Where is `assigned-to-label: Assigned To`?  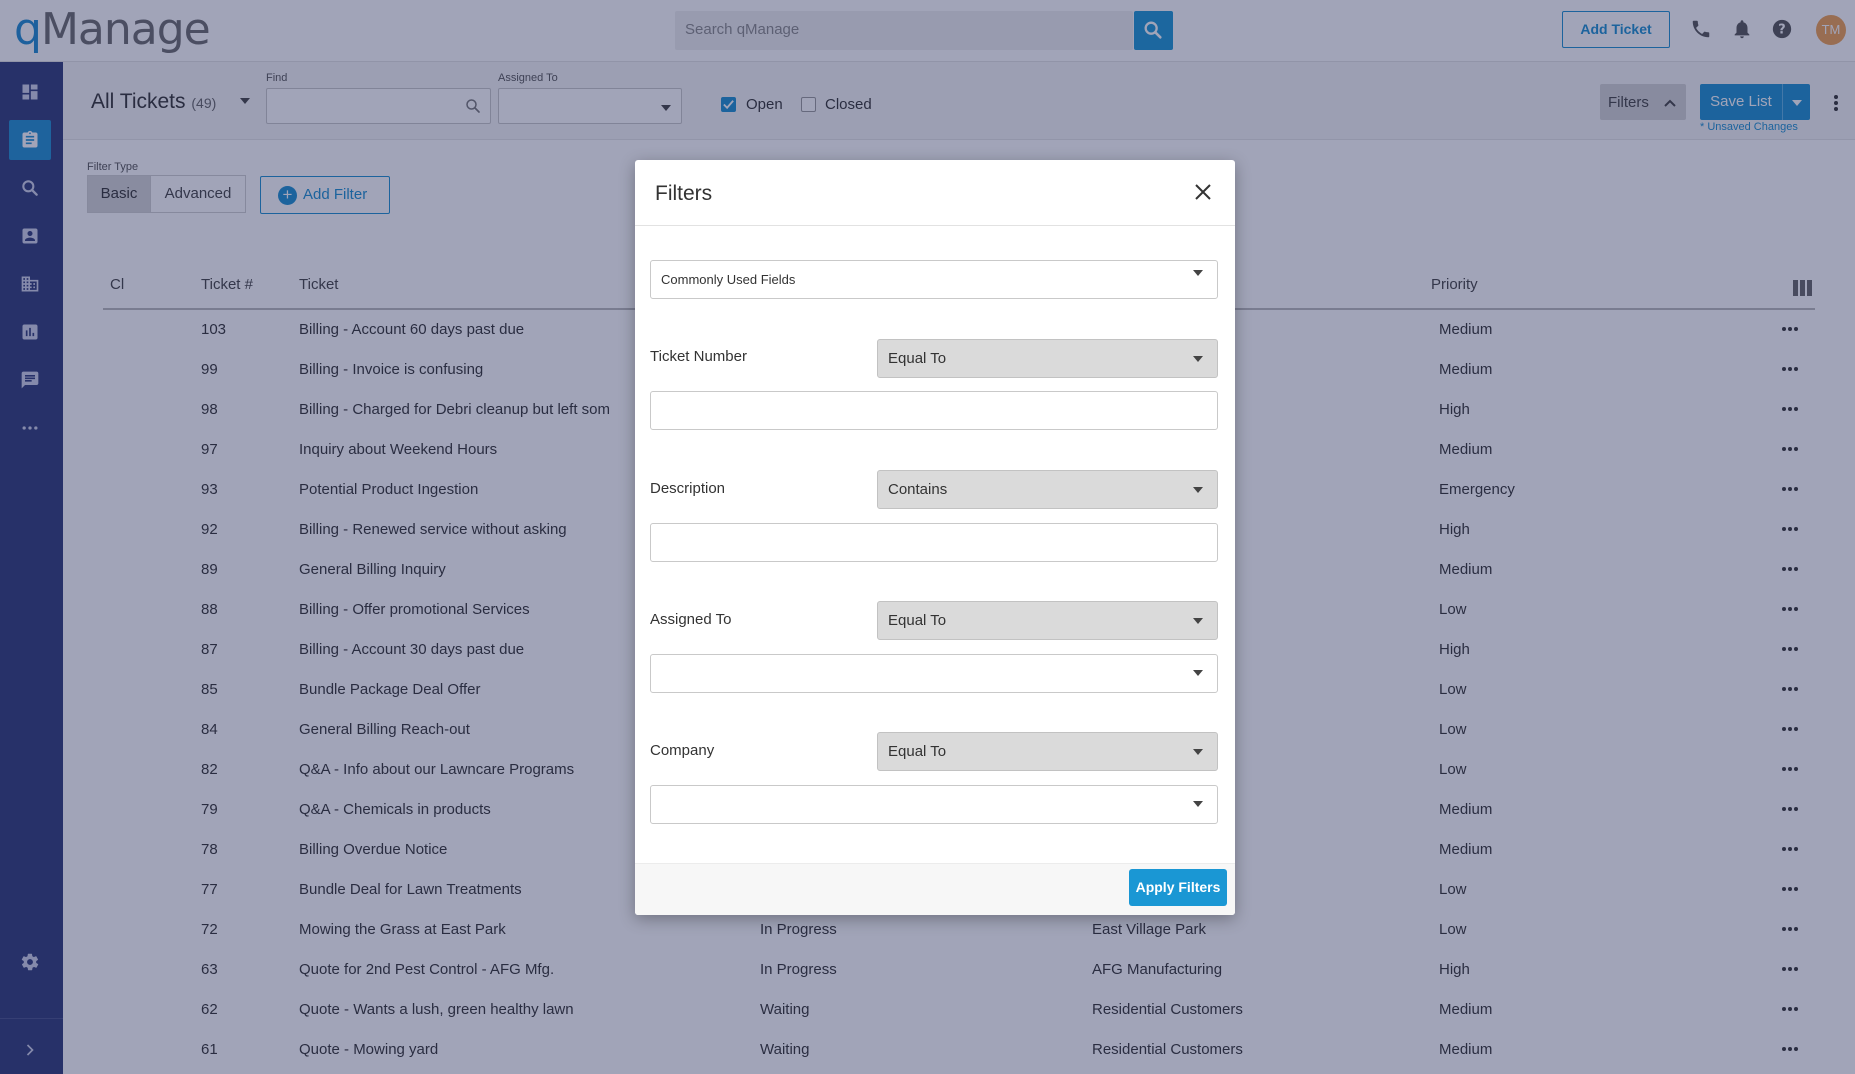
assigned-to-label: Assigned To is located at coordinates (691, 619).